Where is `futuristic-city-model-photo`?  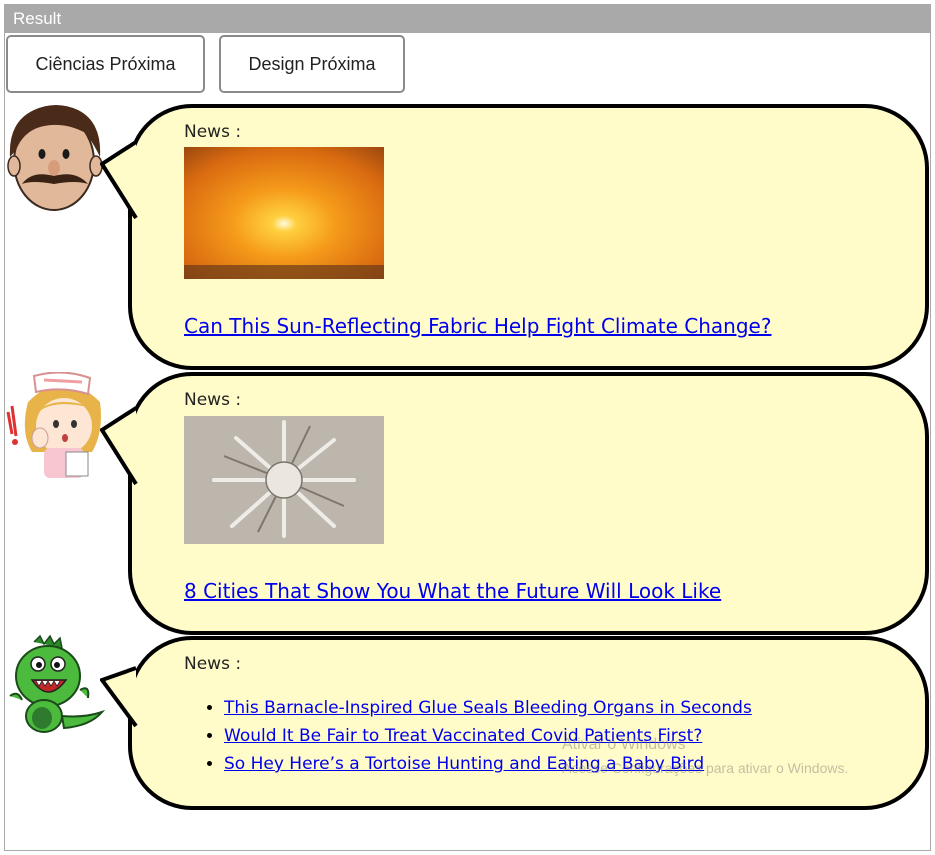
futuristic-city-model-photo is located at coordinates (284, 480).